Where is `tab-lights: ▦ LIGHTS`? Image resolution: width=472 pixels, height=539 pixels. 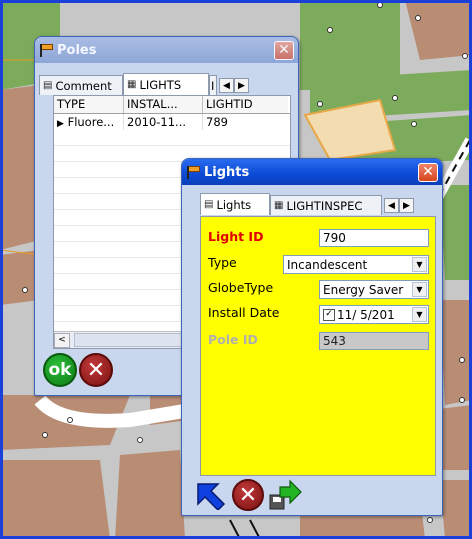 tab-lights: ▦ LIGHTS is located at coordinates (166, 84).